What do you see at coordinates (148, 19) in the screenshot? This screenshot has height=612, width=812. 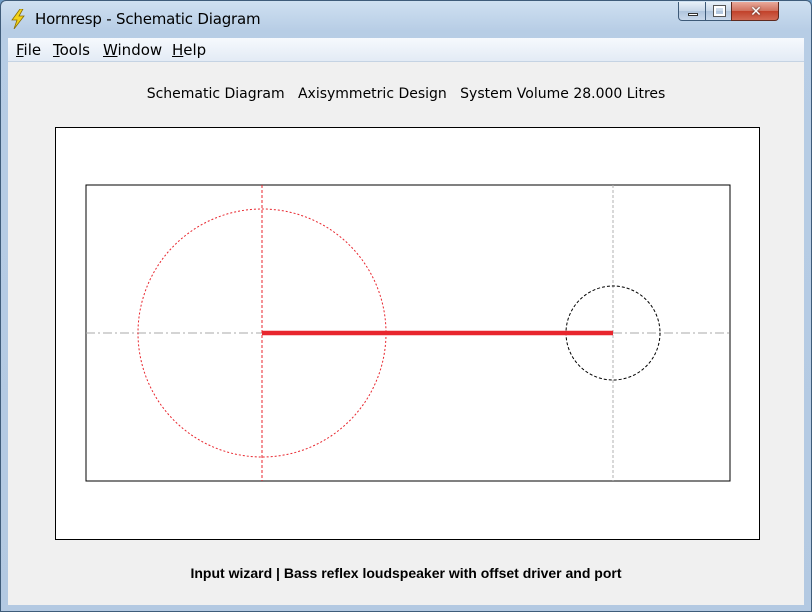 I see `window-title: Hornresp - Schematic Diagram` at bounding box center [148, 19].